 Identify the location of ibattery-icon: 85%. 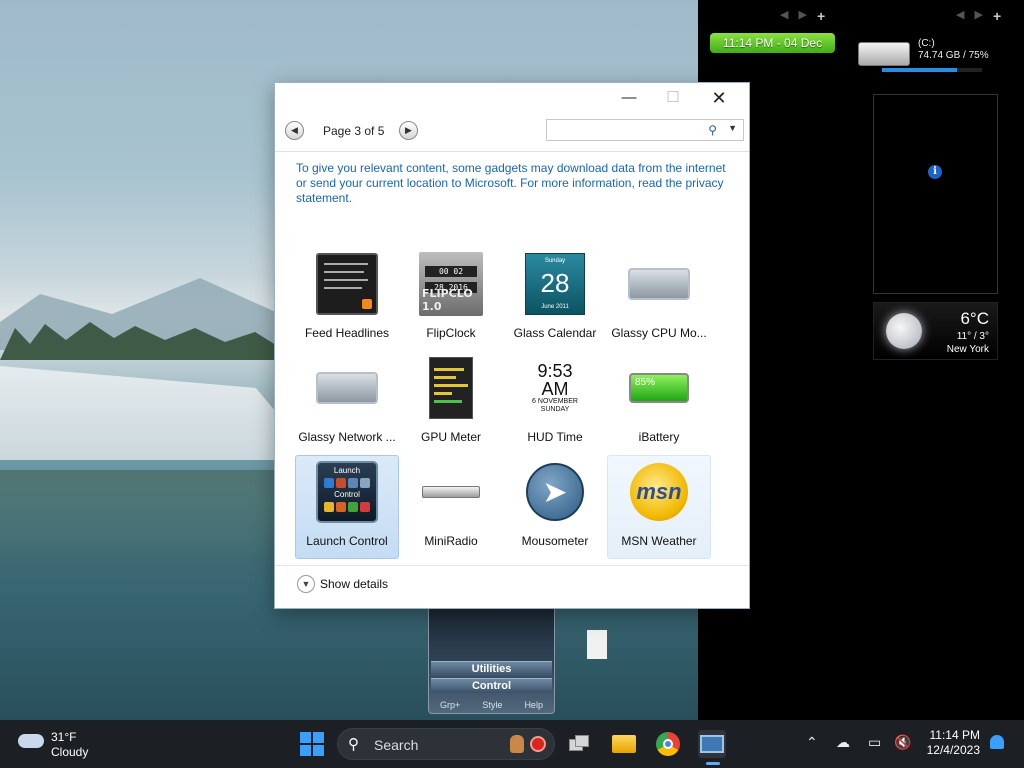
(659, 388).